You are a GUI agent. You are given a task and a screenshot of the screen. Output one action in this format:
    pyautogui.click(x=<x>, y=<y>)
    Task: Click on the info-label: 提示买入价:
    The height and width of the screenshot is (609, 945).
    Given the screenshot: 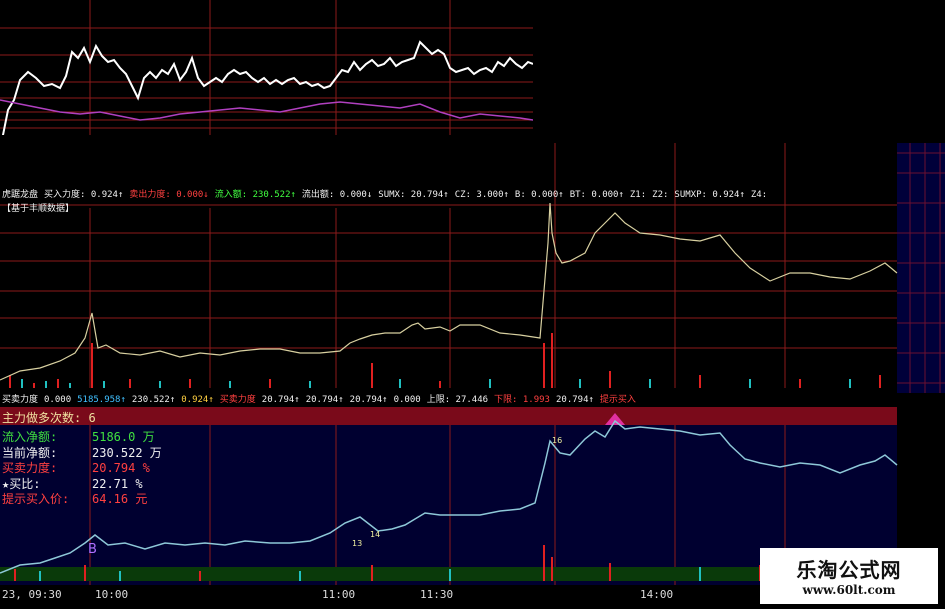 What is the action you would take?
    pyautogui.click(x=36, y=499)
    